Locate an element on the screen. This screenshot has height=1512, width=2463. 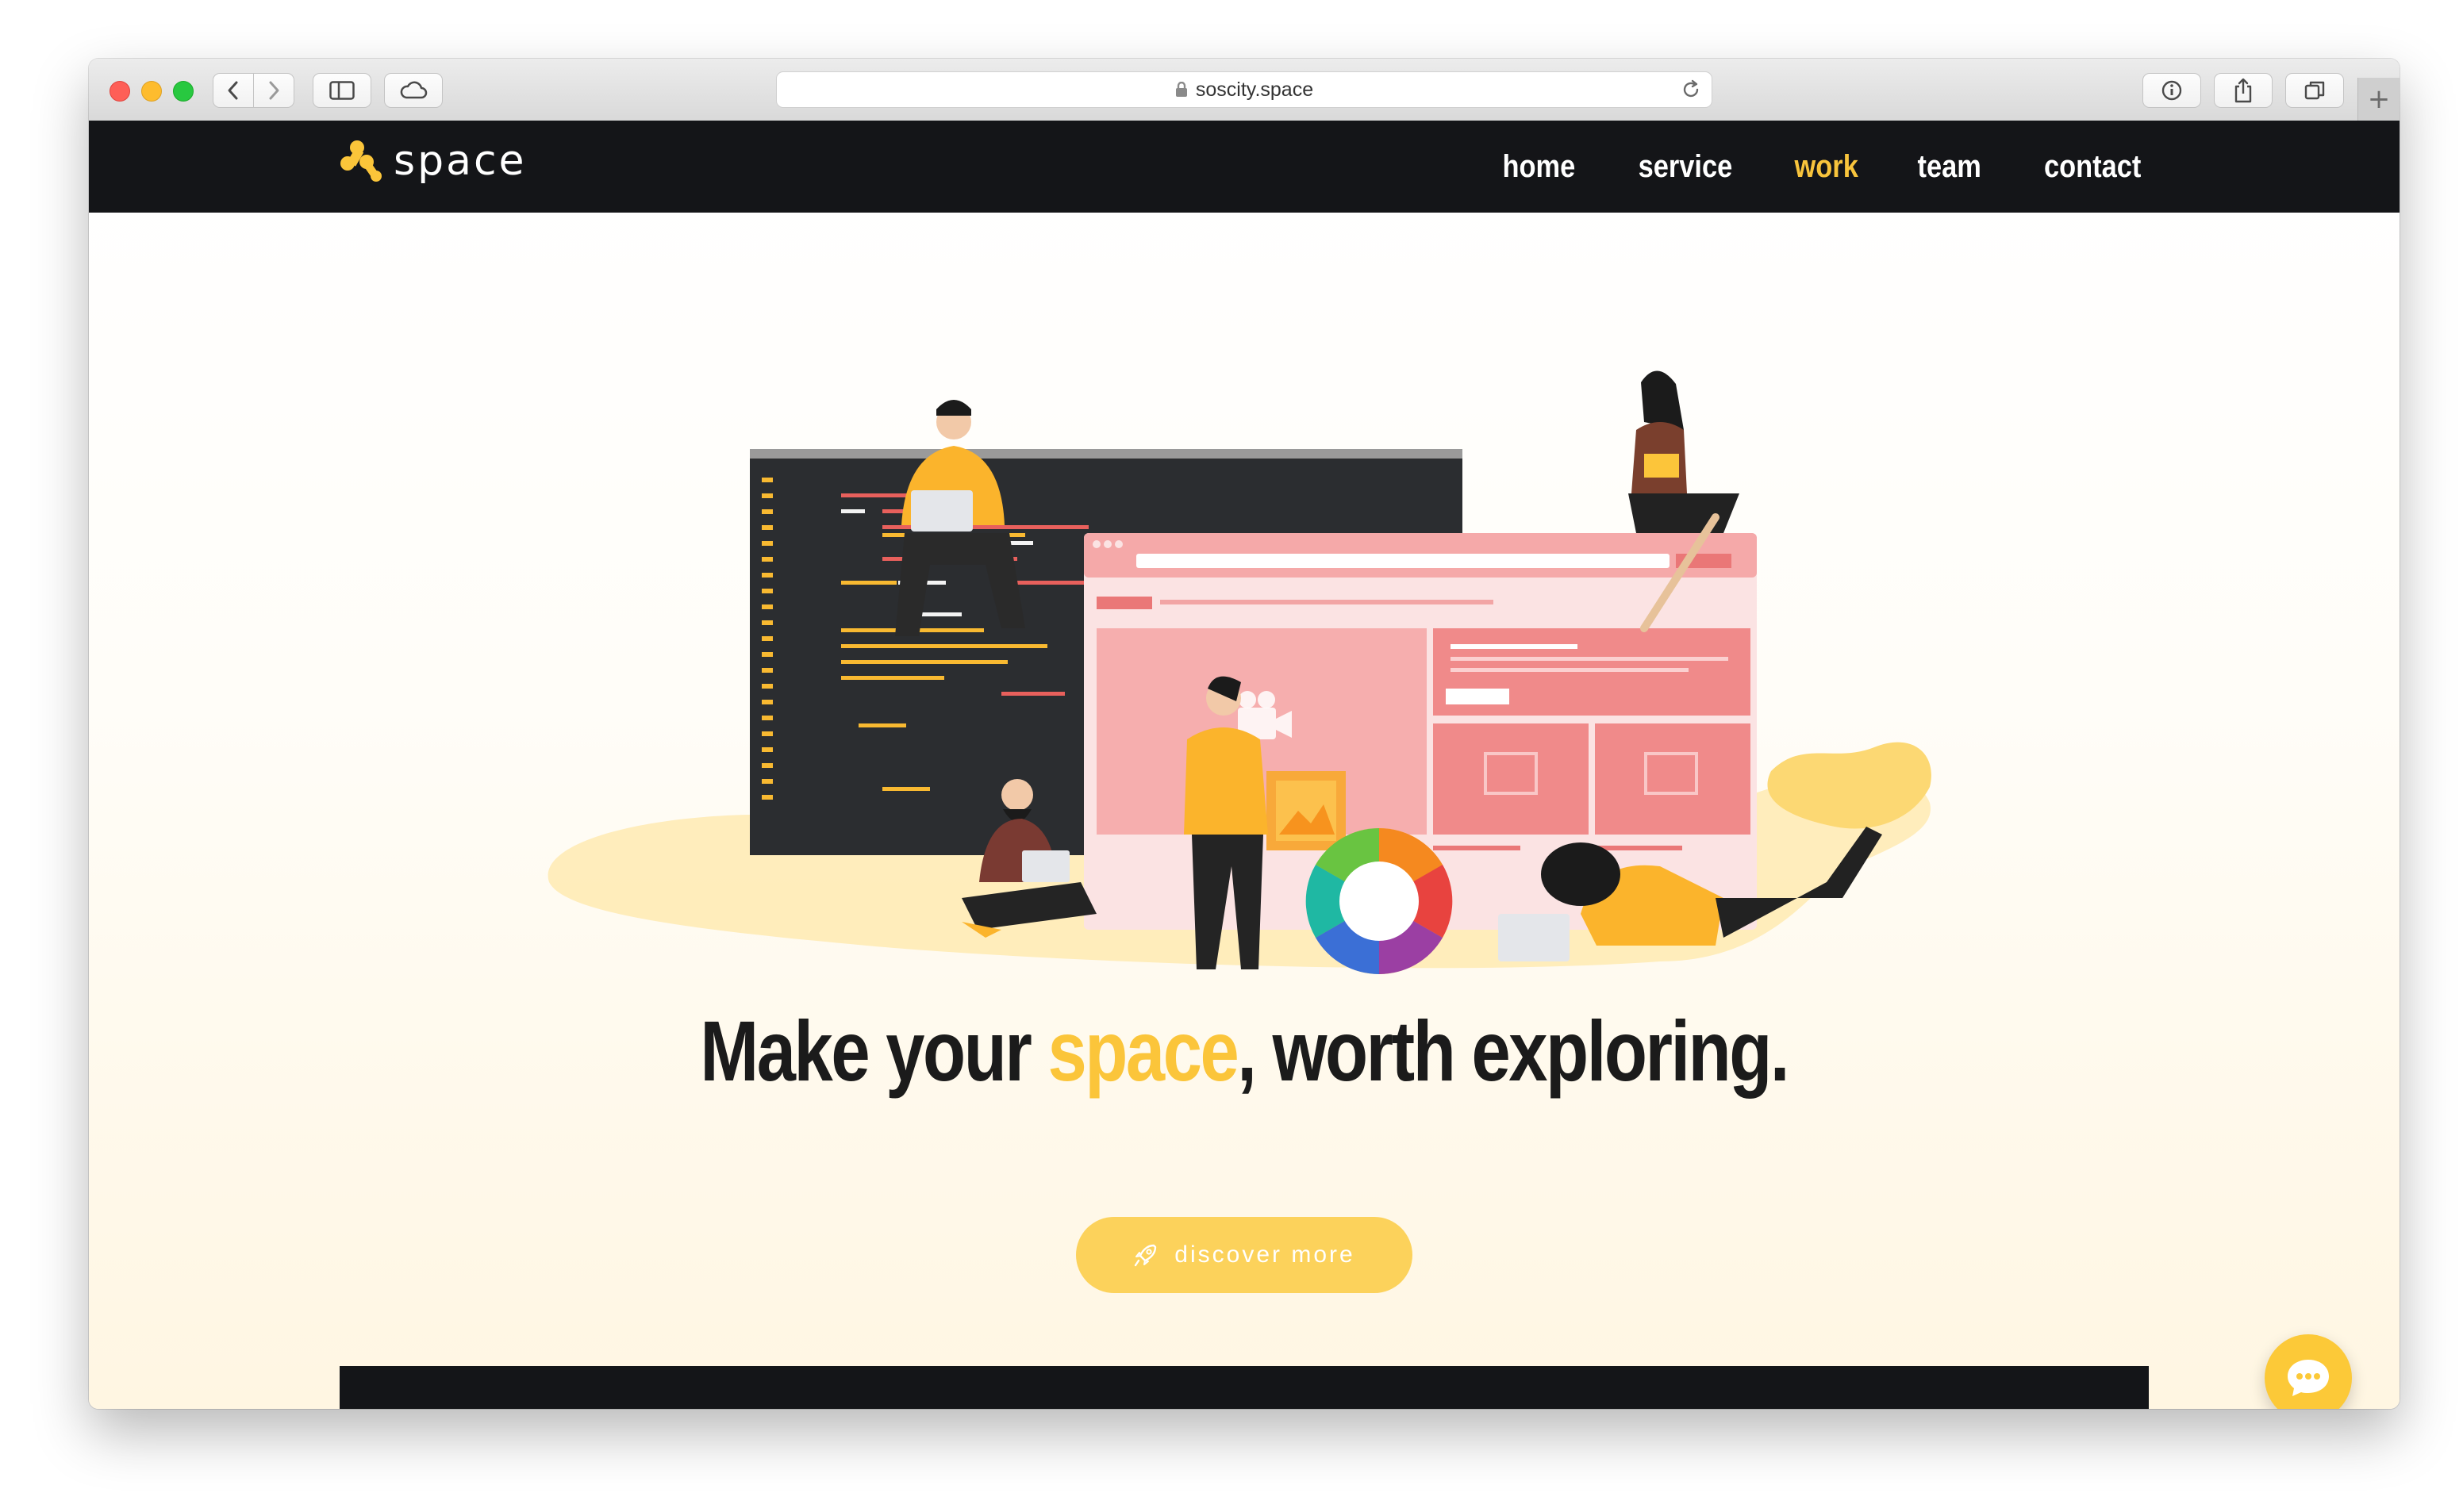
zoom-window-button is located at coordinates (183, 92).